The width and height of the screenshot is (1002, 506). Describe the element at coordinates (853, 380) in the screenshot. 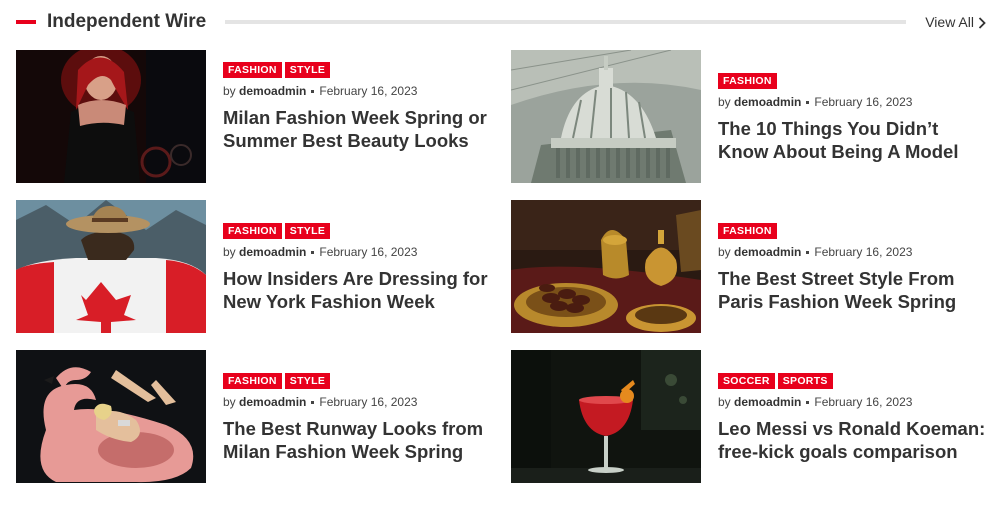

I see `post-tags: SOCCER SPORTS` at that location.